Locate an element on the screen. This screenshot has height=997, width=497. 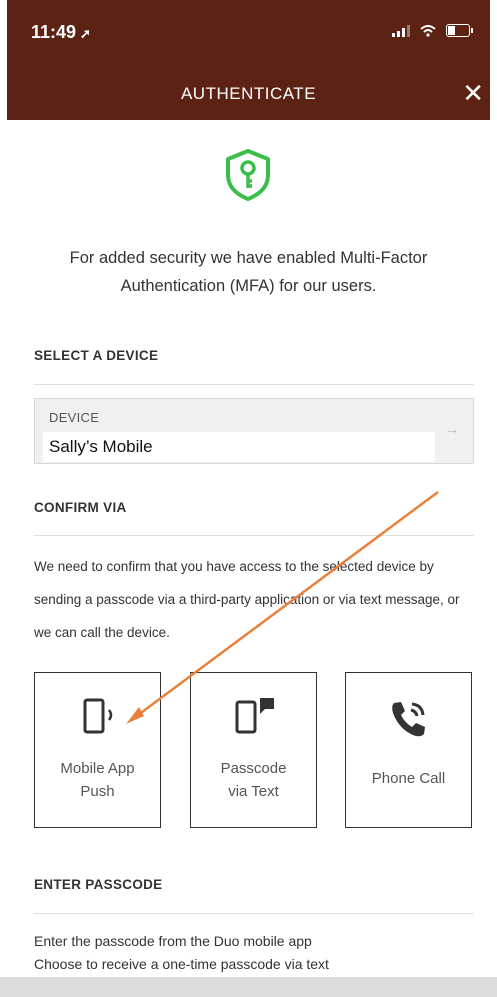
location-arrow-icon: ➚ is located at coordinates (85, 33).